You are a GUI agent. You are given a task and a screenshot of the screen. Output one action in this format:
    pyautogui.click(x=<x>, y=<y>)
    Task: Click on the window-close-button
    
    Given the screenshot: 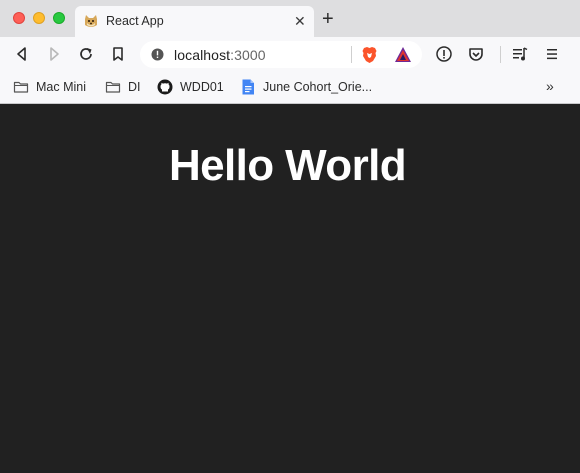 What is the action you would take?
    pyautogui.click(x=19, y=18)
    